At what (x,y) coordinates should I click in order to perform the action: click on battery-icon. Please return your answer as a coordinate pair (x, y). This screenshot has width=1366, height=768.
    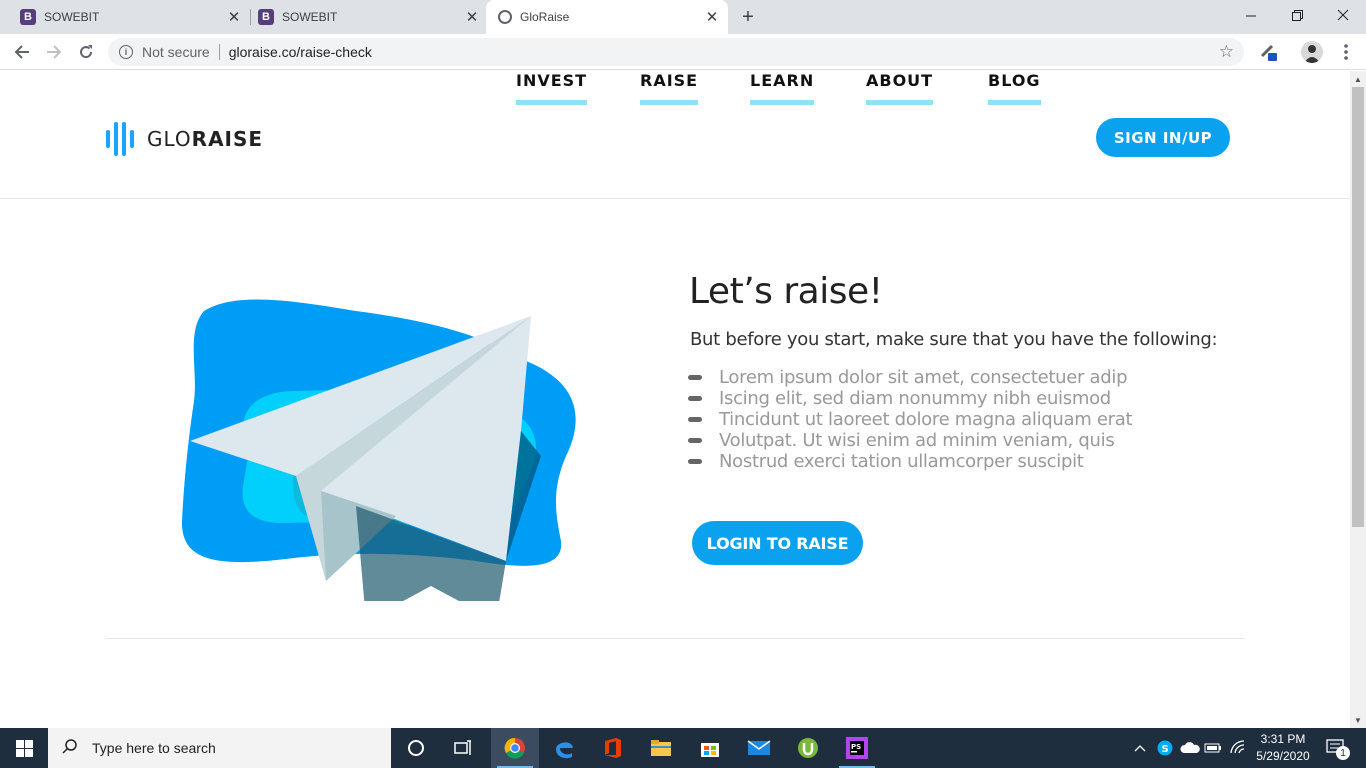
    Looking at the image, I should click on (1213, 748).